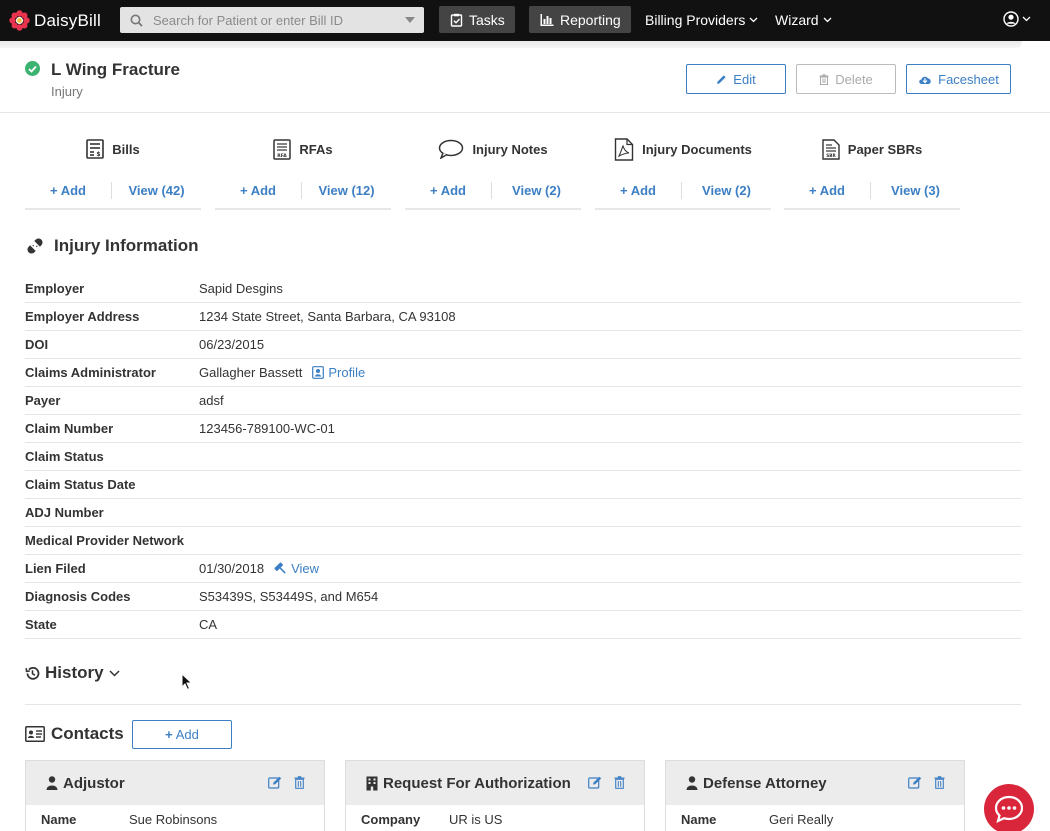 The image size is (1050, 831). I want to click on facesheet-button: Facesheet, so click(958, 79).